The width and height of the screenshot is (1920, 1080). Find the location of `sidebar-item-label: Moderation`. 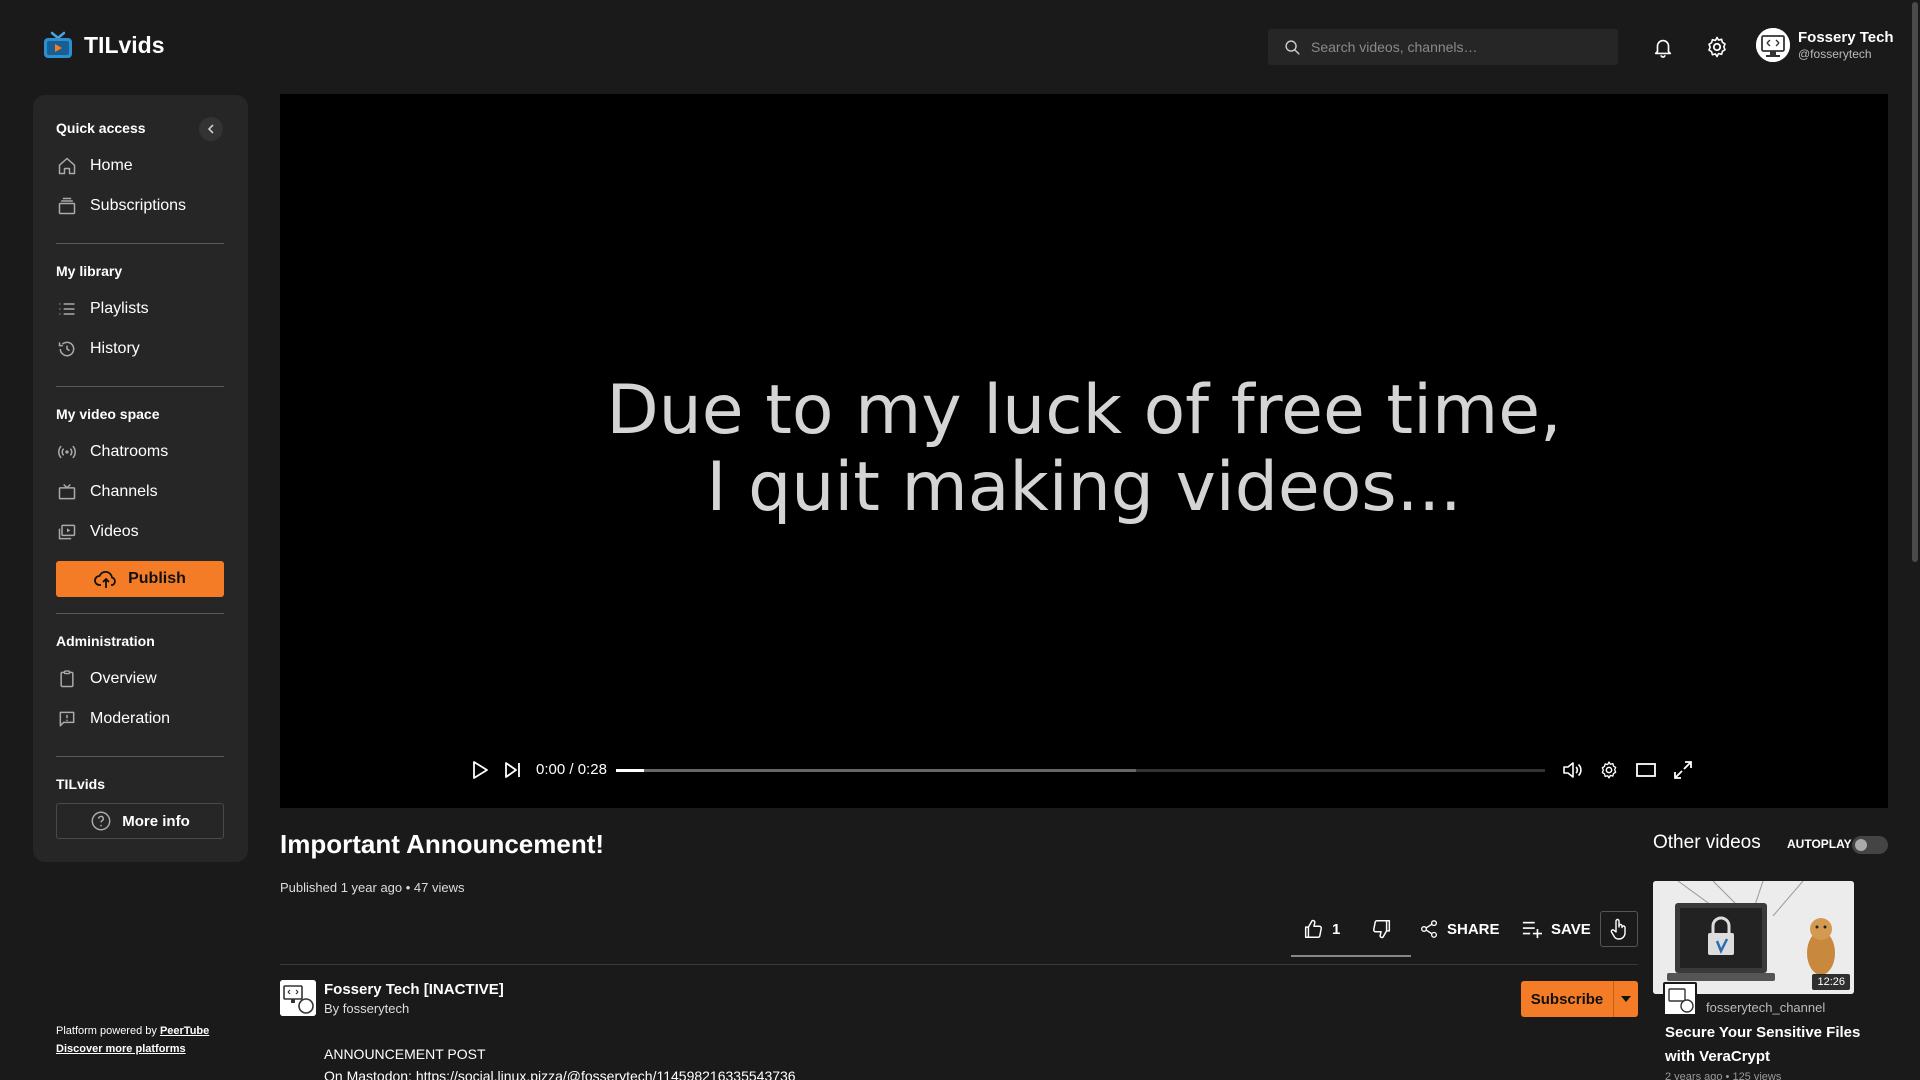

sidebar-item-label: Moderation is located at coordinates (130, 718).